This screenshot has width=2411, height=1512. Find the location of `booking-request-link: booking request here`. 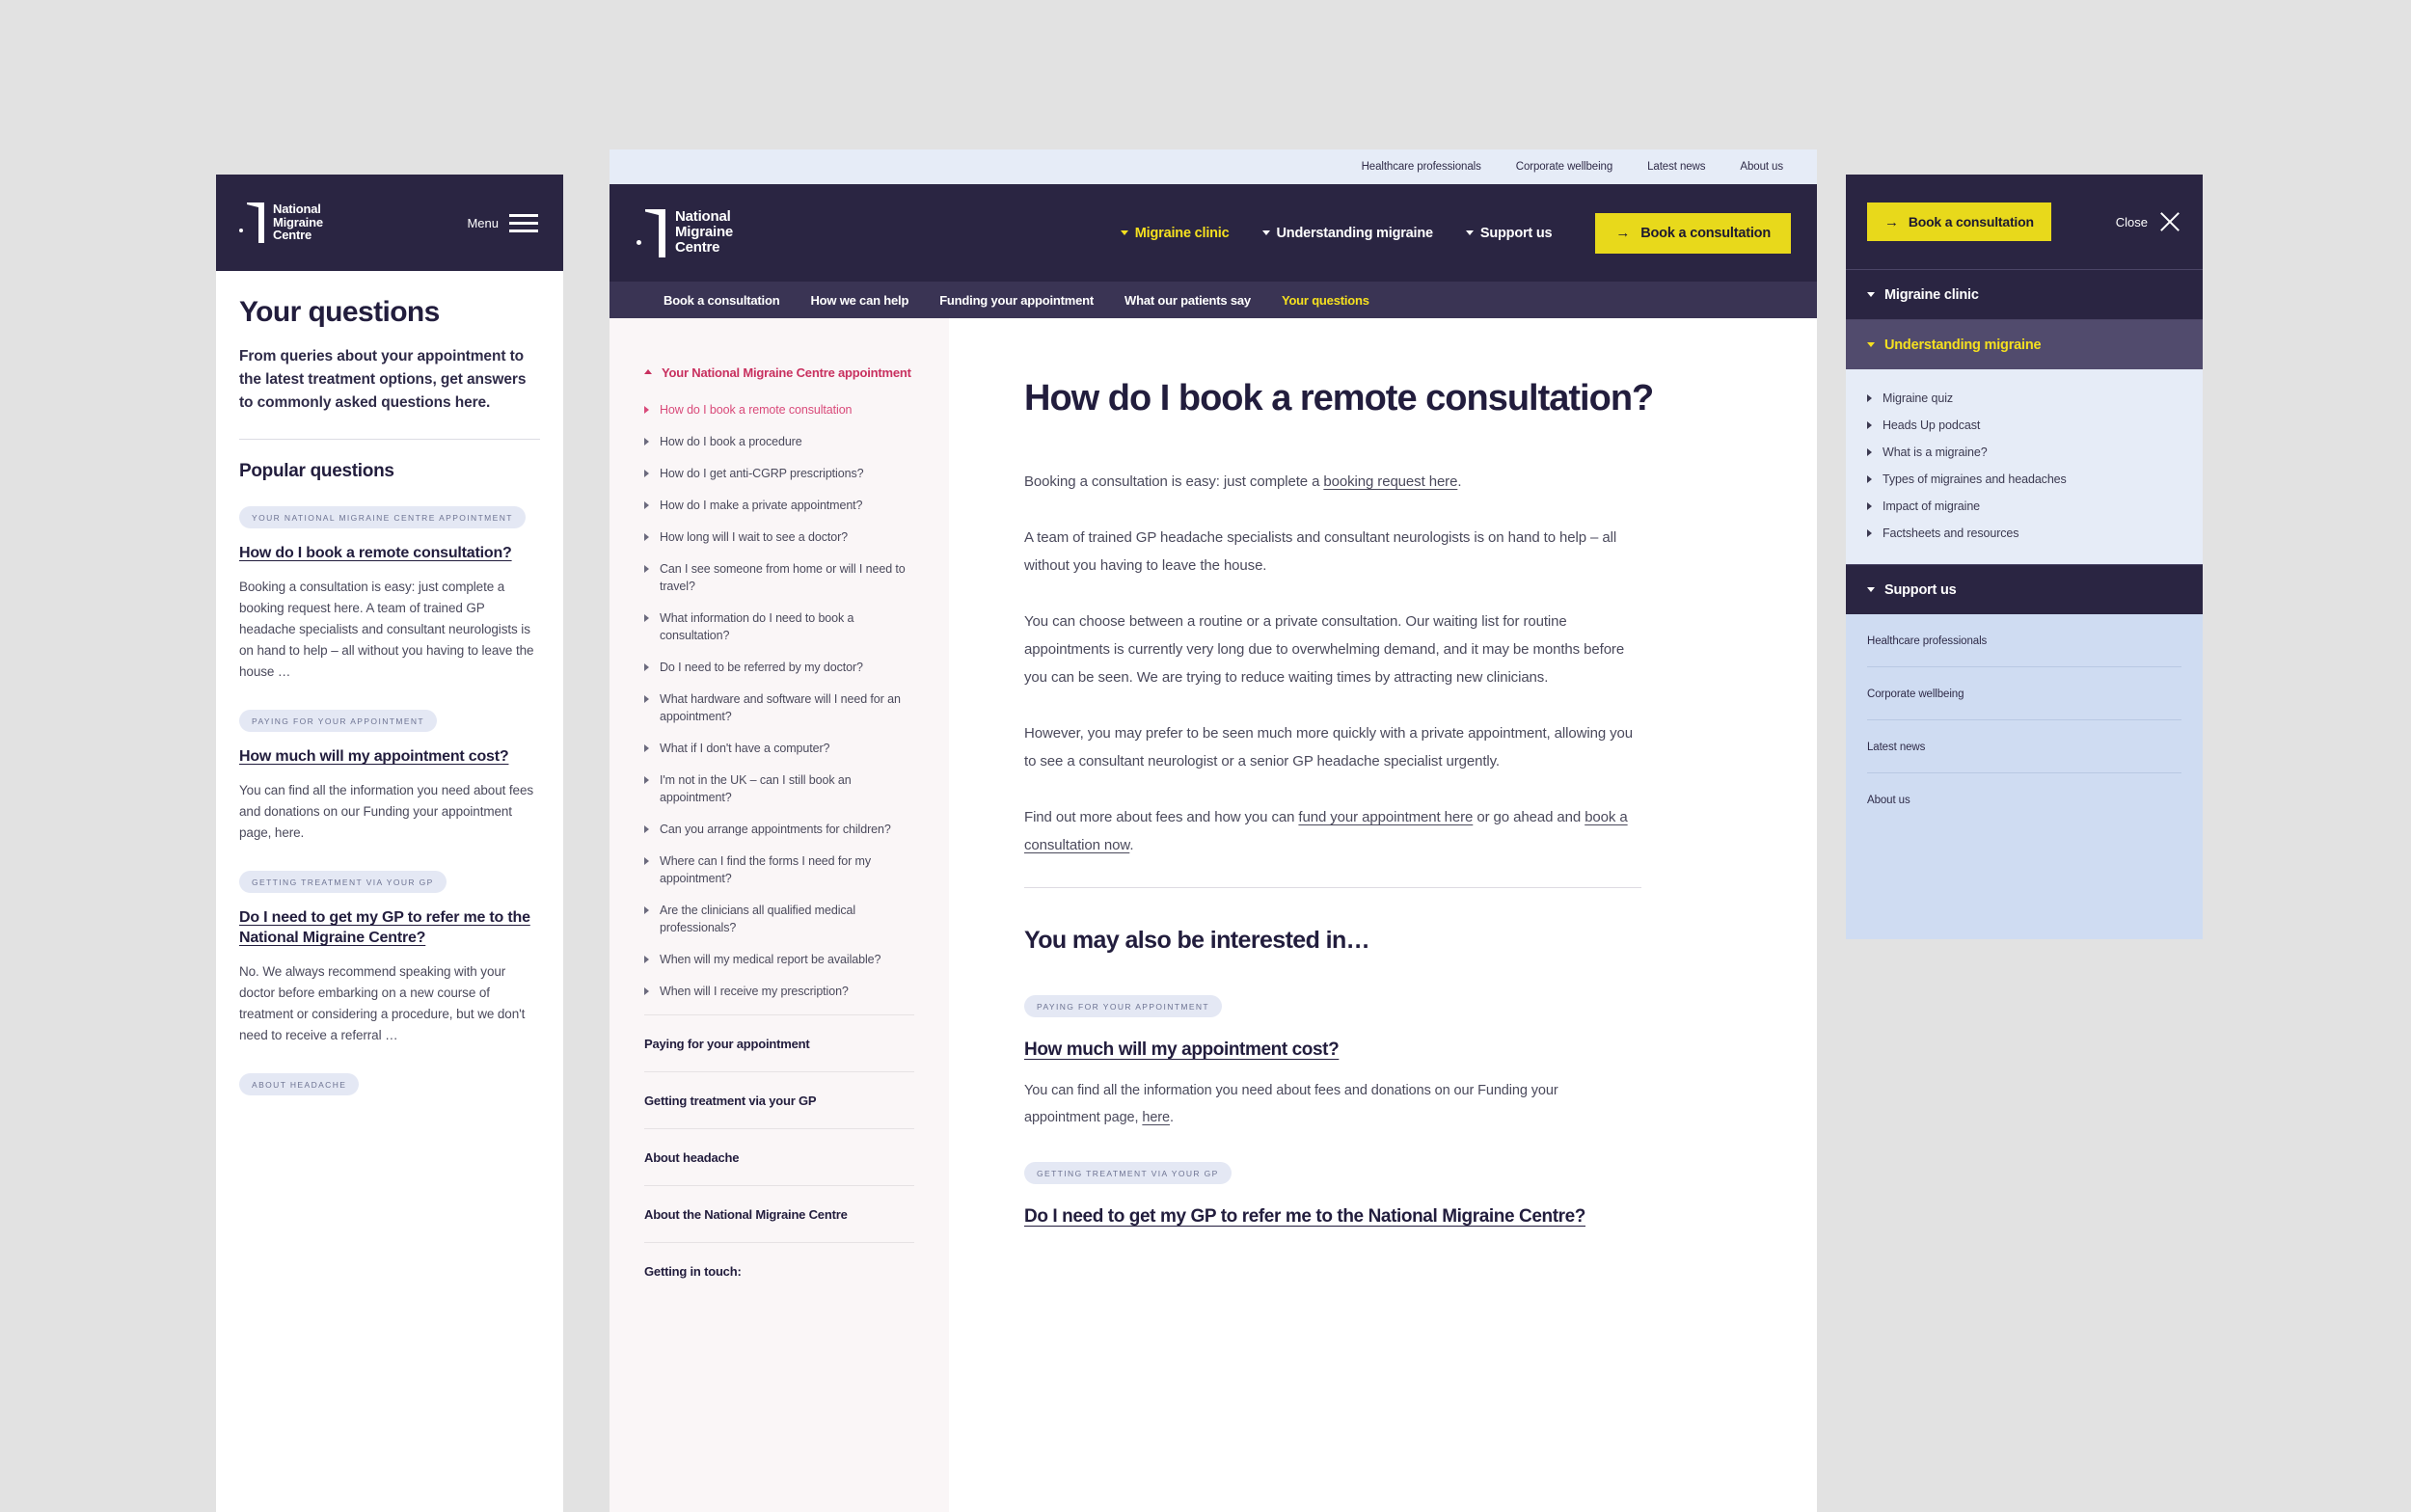

booking-request-link: booking request here is located at coordinates (1390, 481).